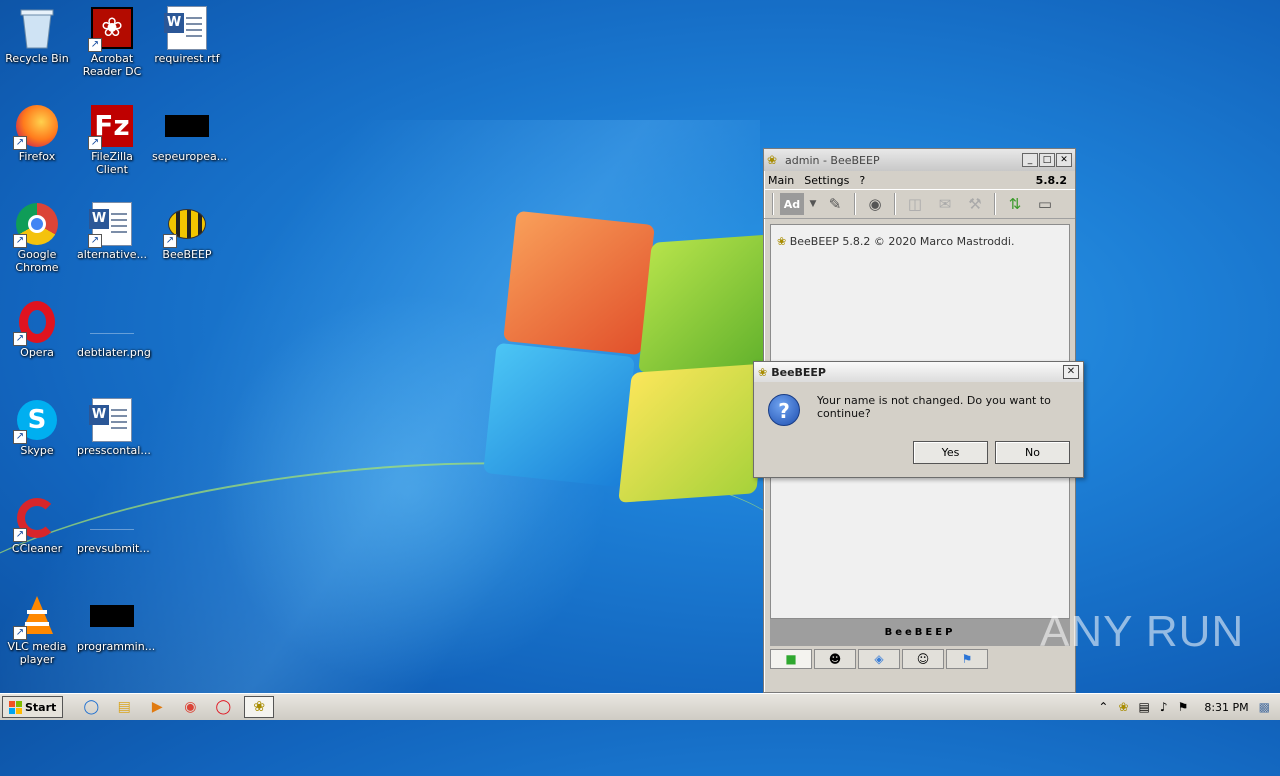 This screenshot has height=776, width=1280. I want to click on desktop-icon-skype: S ↗ Skype, so click(37, 424).